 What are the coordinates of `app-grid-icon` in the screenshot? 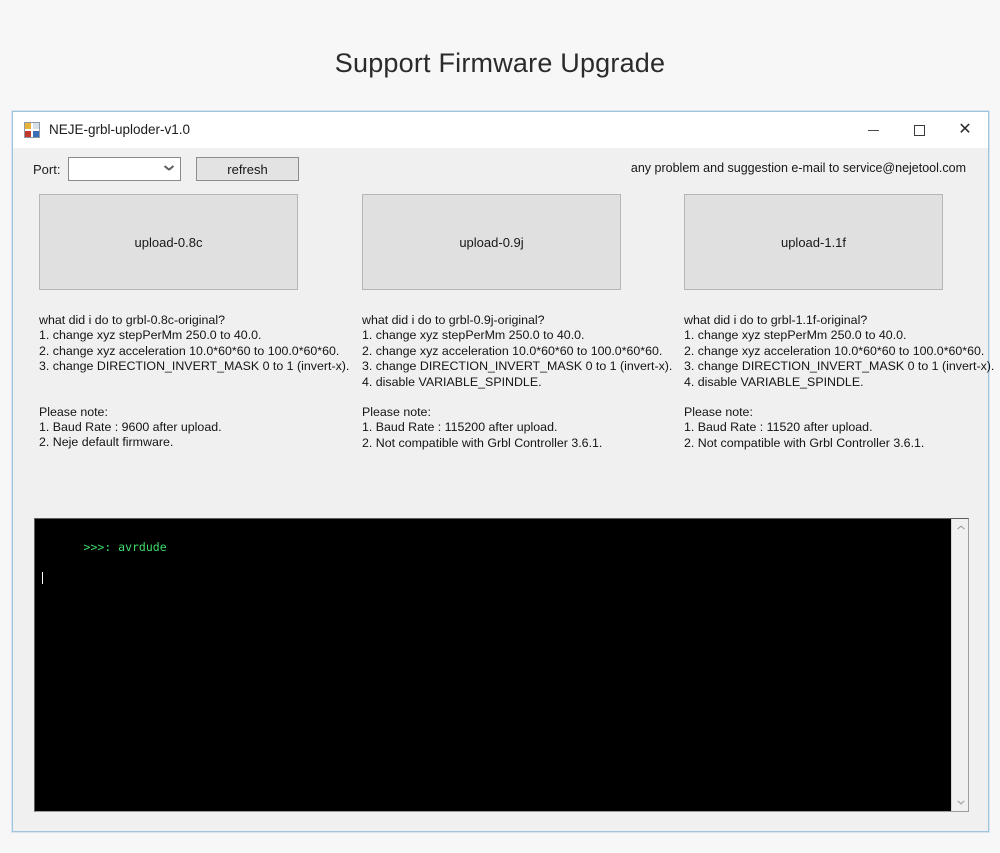 It's located at (32, 129).